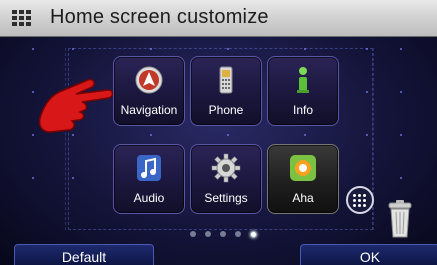  What do you see at coordinates (303, 198) in the screenshot?
I see `tile-label: Aha` at bounding box center [303, 198].